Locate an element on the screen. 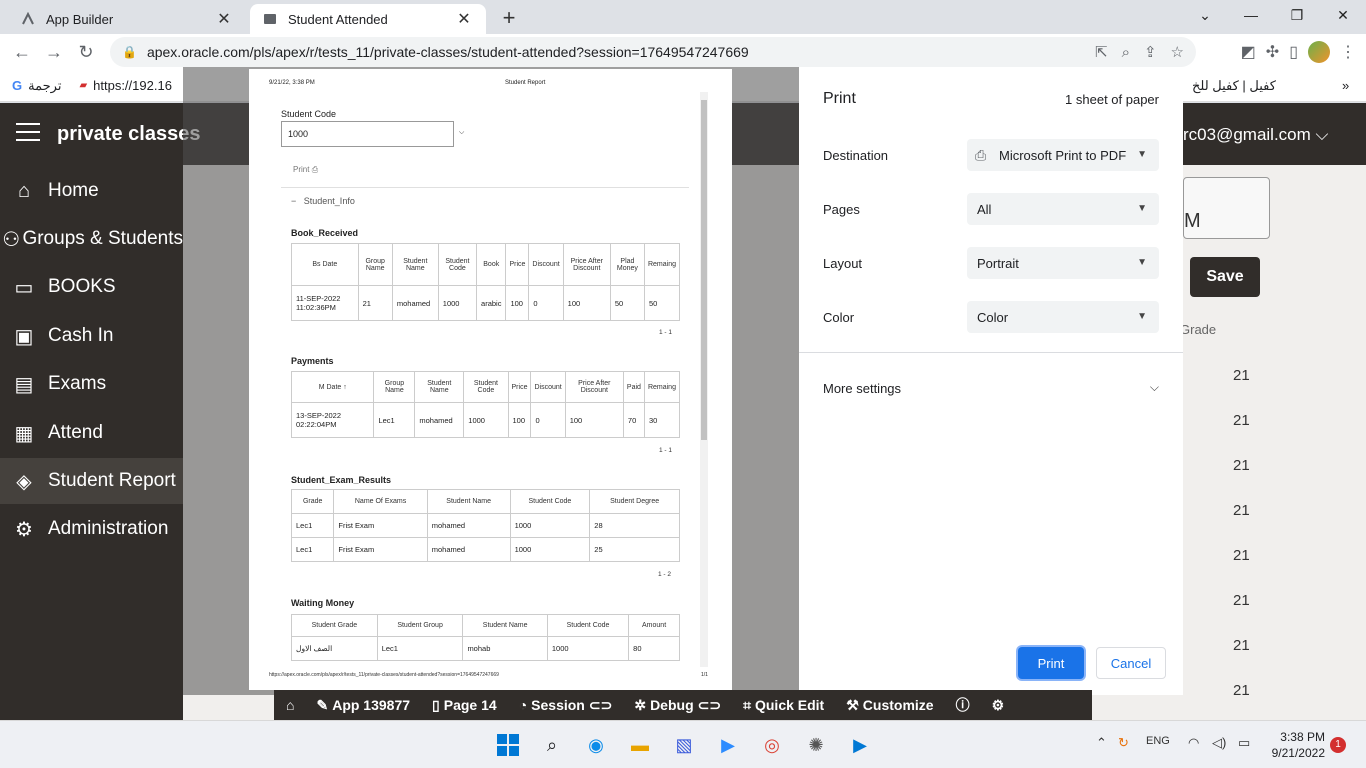 The height and width of the screenshot is (768, 1366). table-cell: 70 is located at coordinates (633, 420).